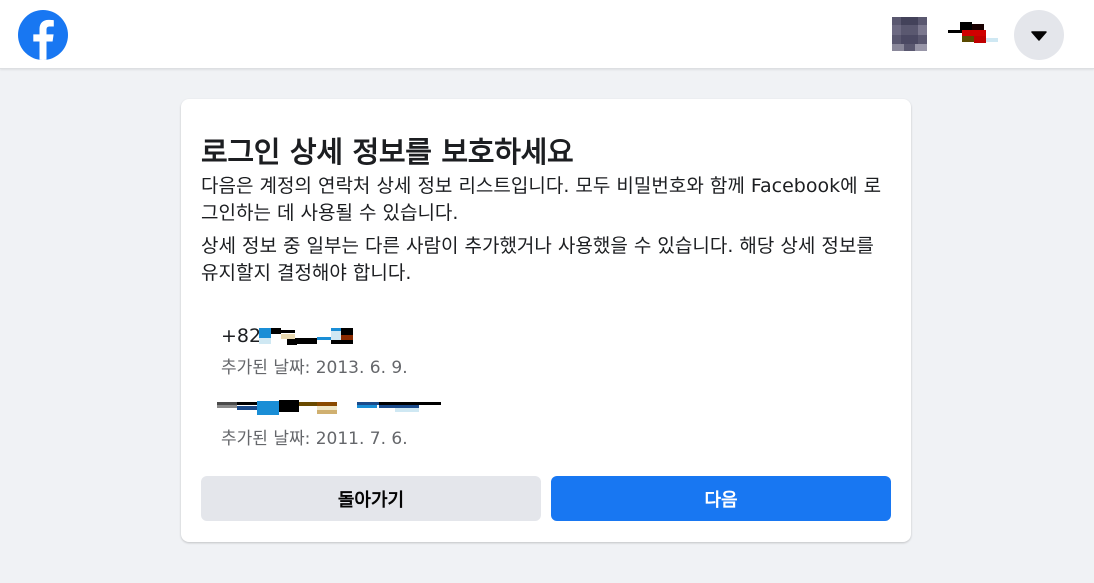 The height and width of the screenshot is (583, 1094). What do you see at coordinates (371, 498) in the screenshot?
I see `back-button: 돌아가기` at bounding box center [371, 498].